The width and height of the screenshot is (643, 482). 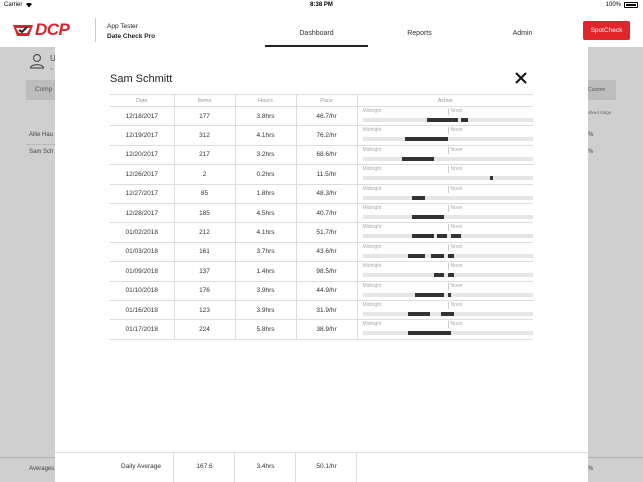 I want to click on table-row: 12/26/2017 2 0.2hrs 11.5/hr Midnight Noon, so click(x=321, y=174).